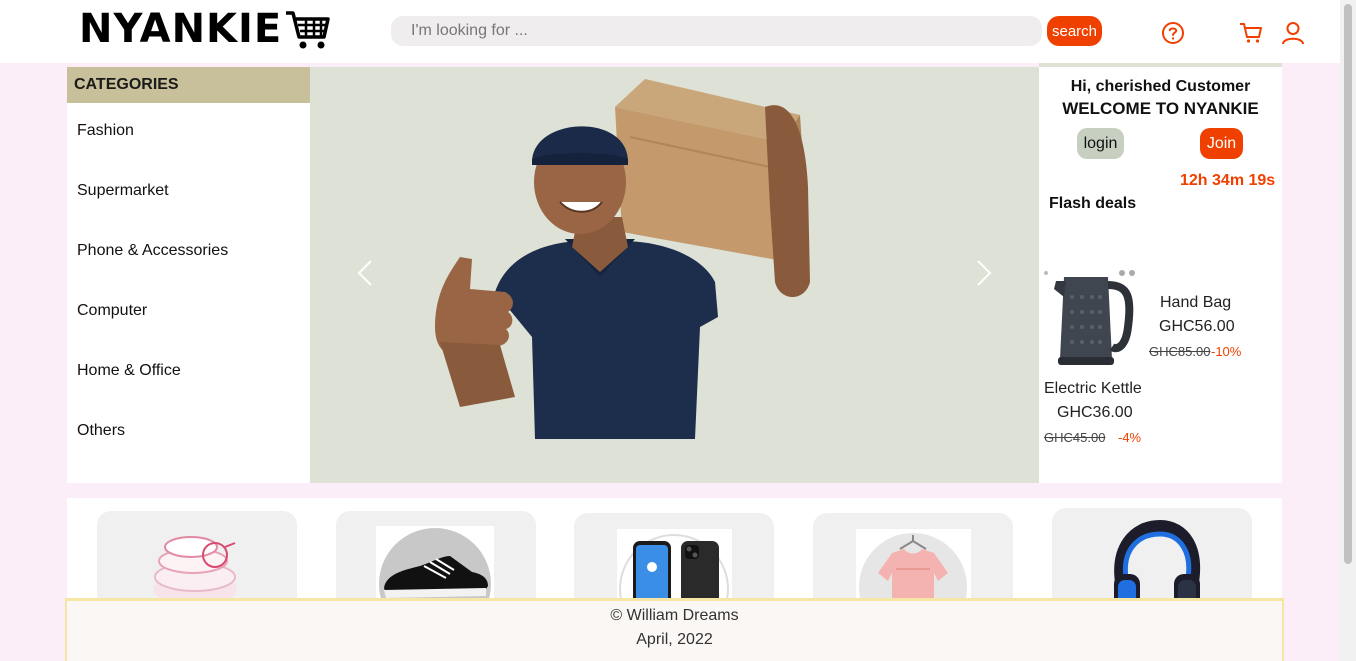  Describe the element at coordinates (1173, 33) in the screenshot. I see `help-circle-icon` at that location.